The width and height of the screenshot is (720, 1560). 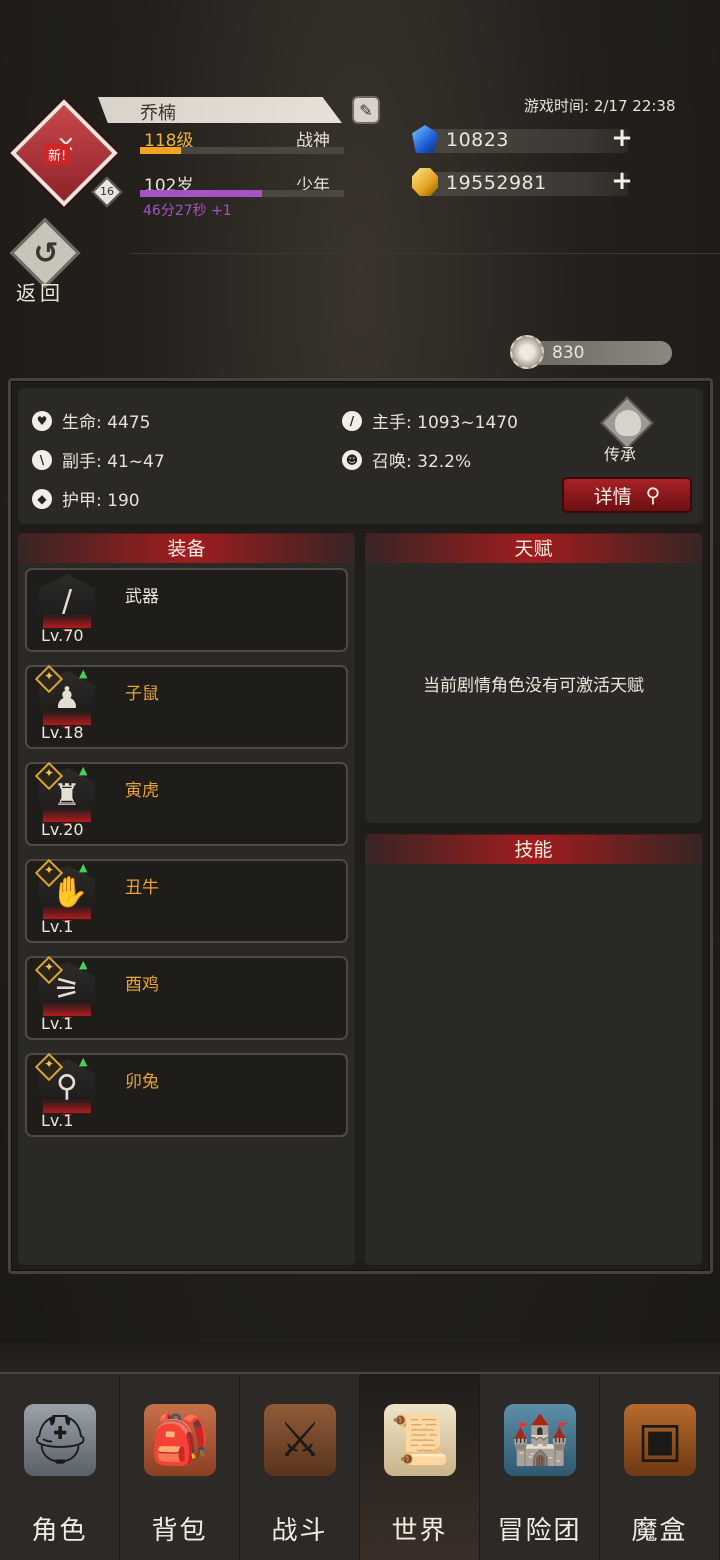 What do you see at coordinates (540, 1440) in the screenshot?
I see `castle-icon: 🏰` at bounding box center [540, 1440].